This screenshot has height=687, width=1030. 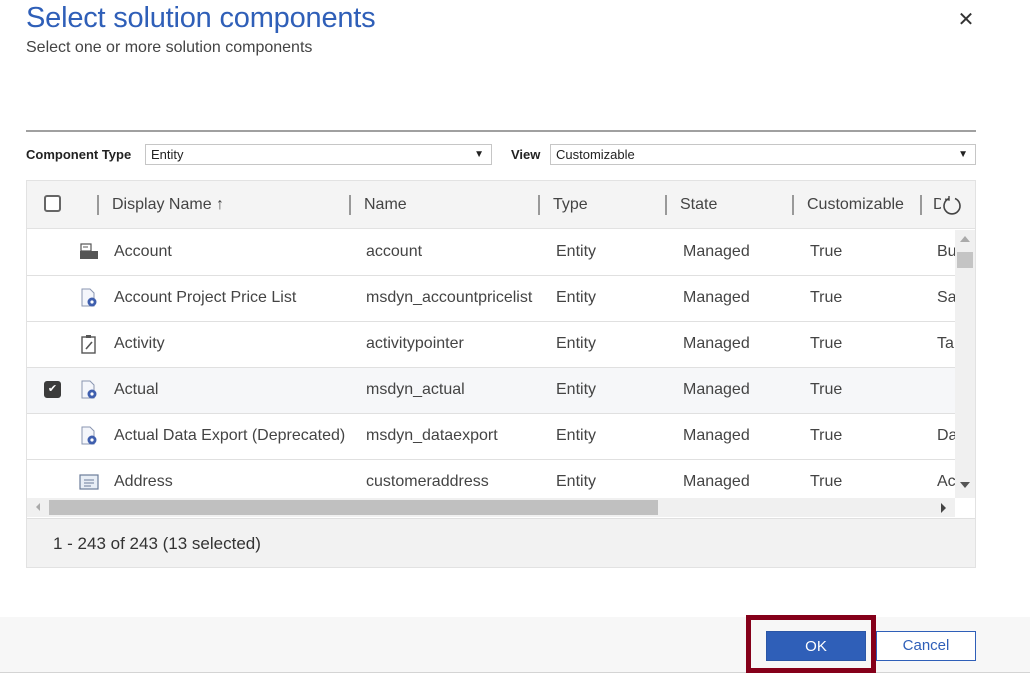 I want to click on component-type-label: Component Type, so click(x=79, y=154).